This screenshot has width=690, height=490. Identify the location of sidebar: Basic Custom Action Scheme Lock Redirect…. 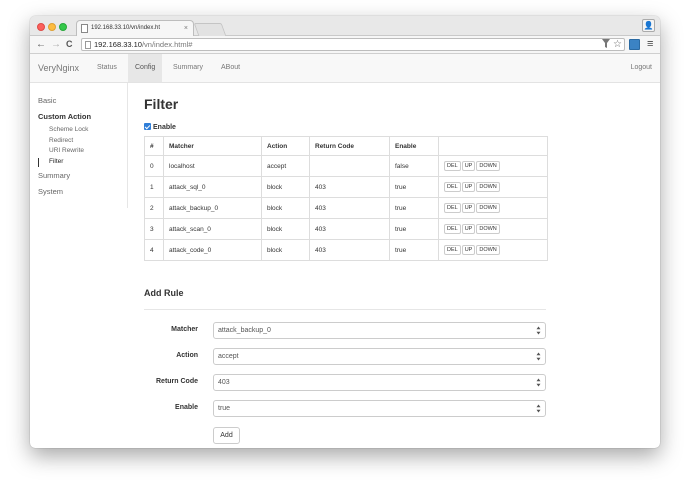
(79, 145).